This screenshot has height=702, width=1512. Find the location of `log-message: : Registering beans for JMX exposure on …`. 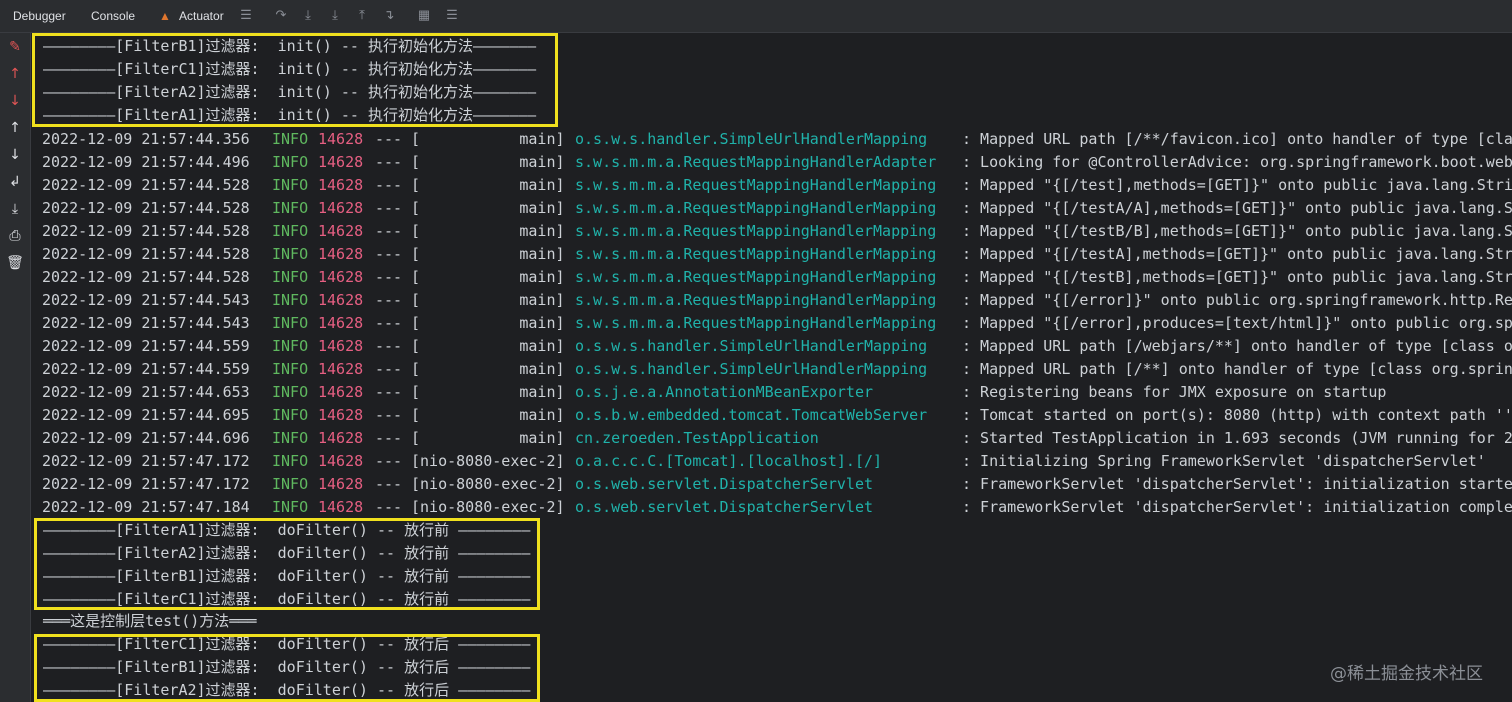

log-message: : Registering beans for JMX exposure on … is located at coordinates (1174, 392).